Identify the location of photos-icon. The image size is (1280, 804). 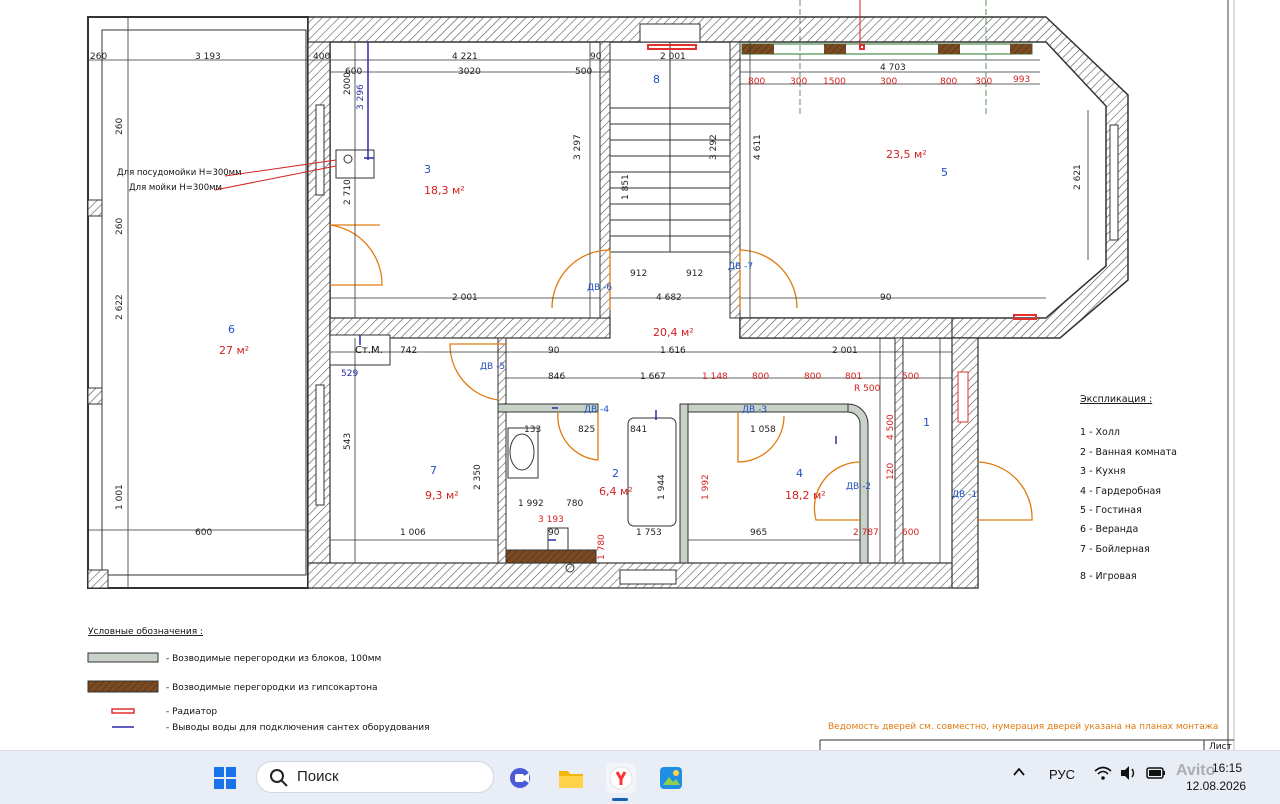
(671, 778).